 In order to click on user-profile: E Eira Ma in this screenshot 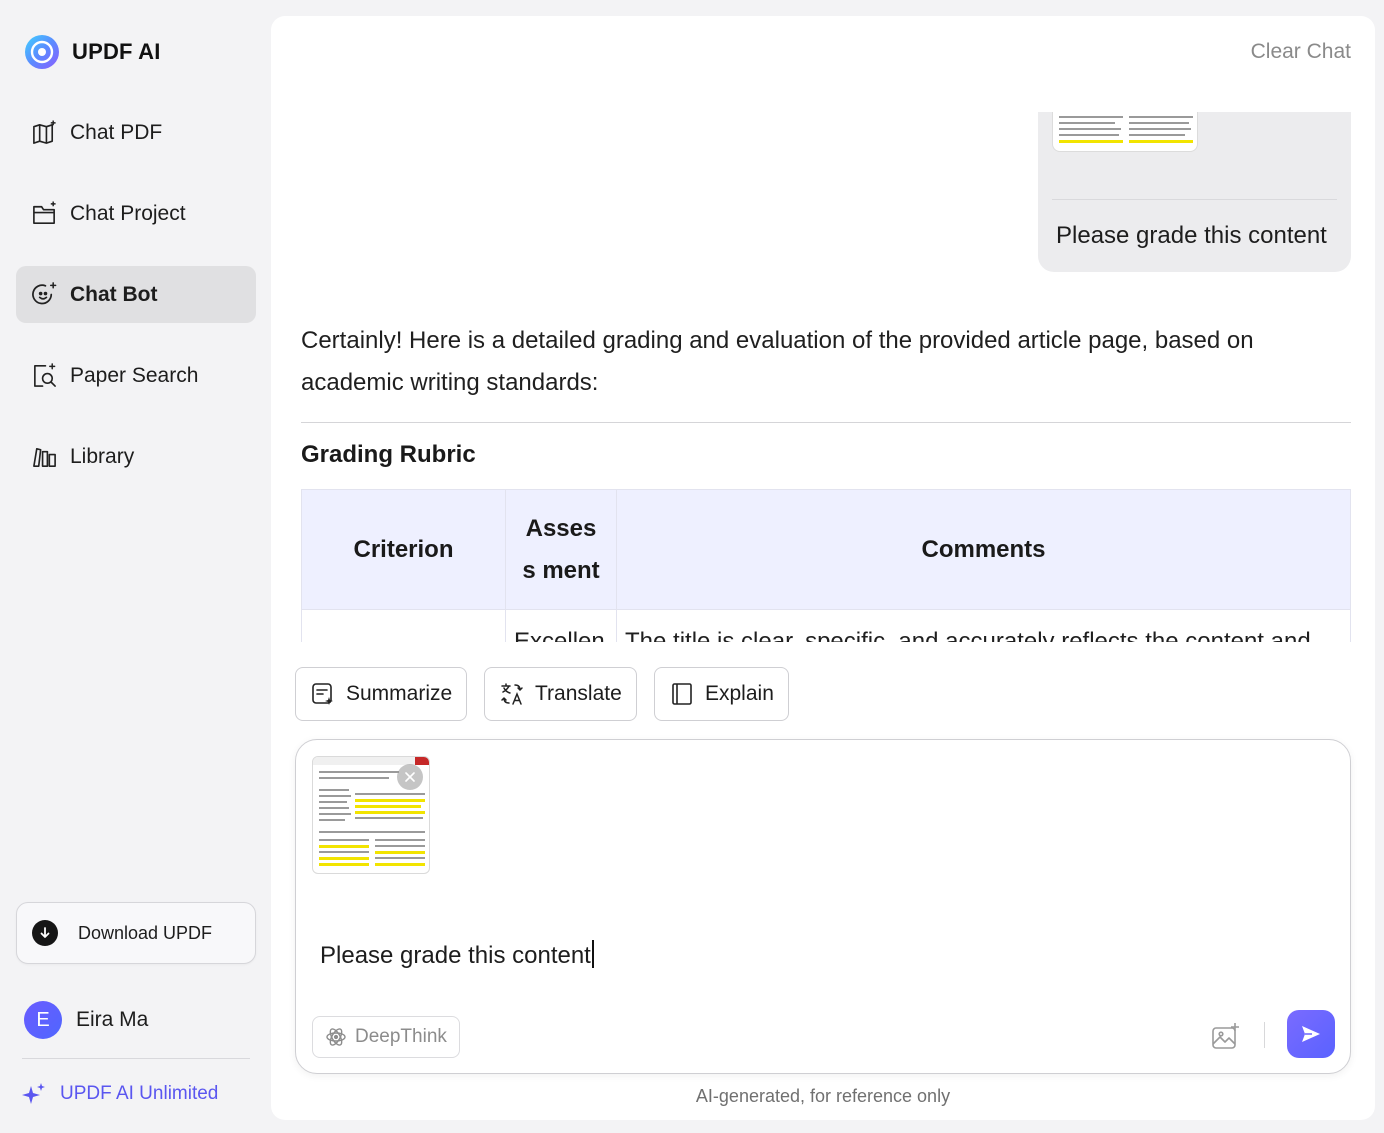, I will do `click(86, 1020)`.